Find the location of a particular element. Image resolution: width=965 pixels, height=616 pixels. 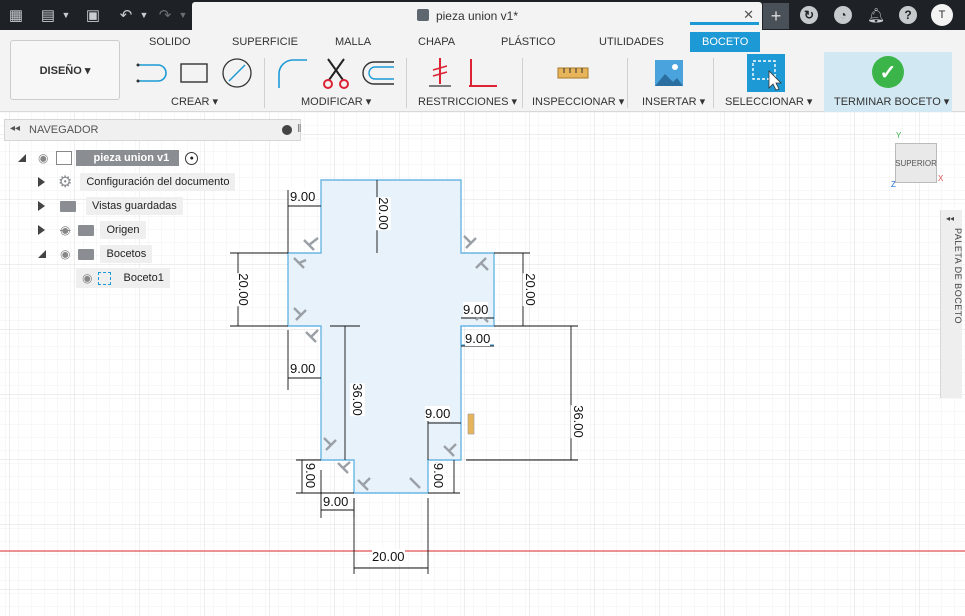

offset-tool-icon is located at coordinates (378, 73).